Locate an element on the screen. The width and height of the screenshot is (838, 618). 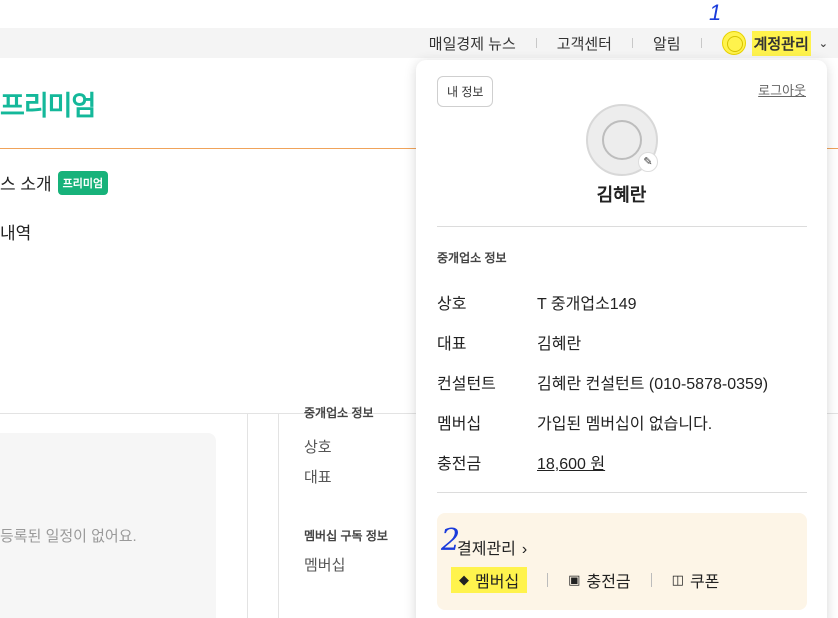
nav-support-link: 고객센터 is located at coordinates (584, 43).